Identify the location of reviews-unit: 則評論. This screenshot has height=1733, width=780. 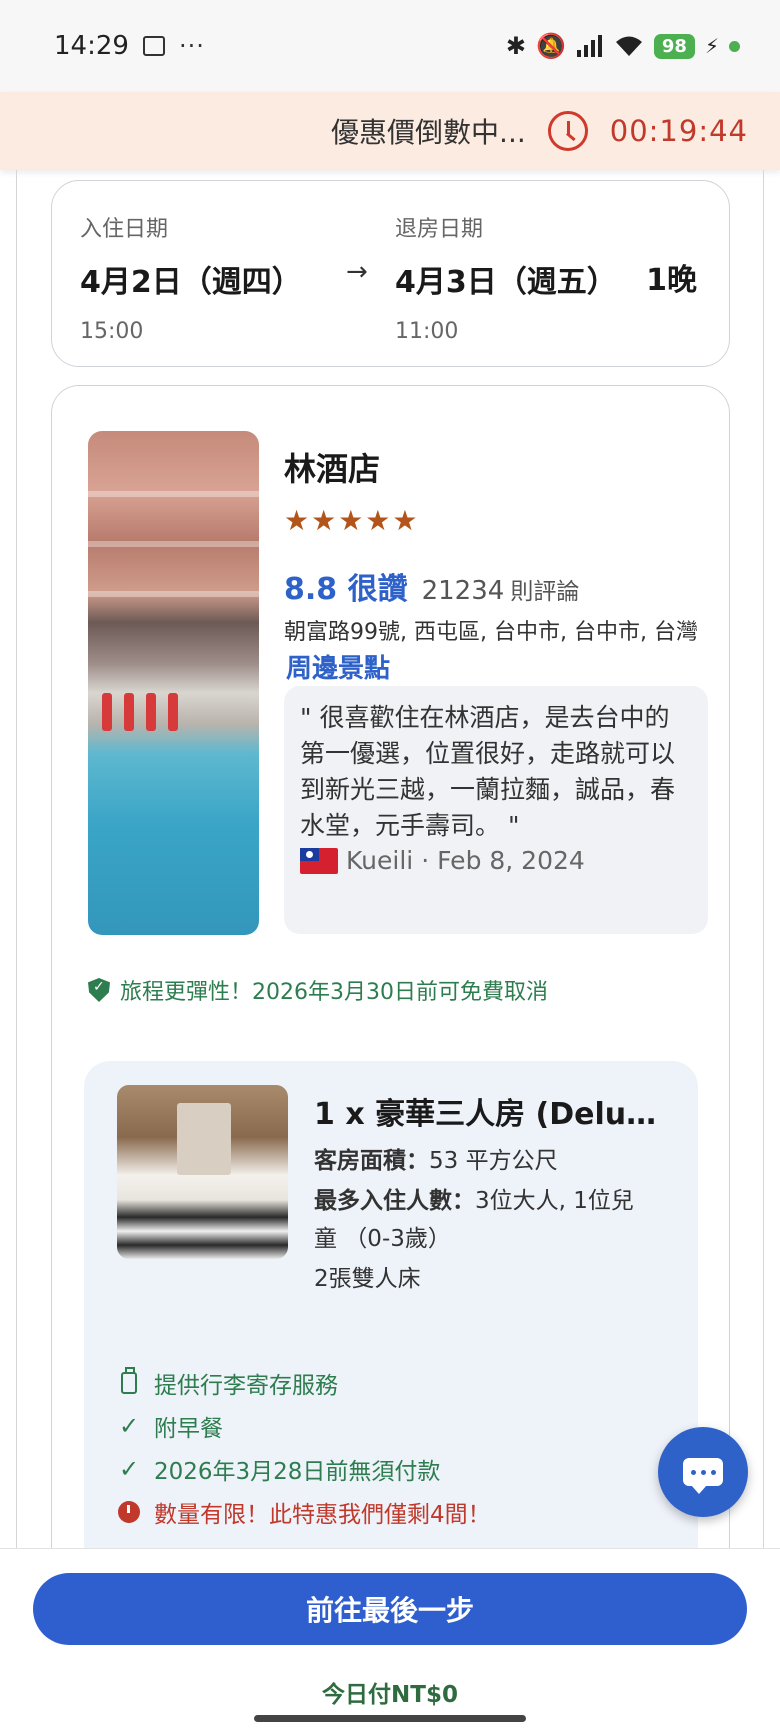
(545, 592).